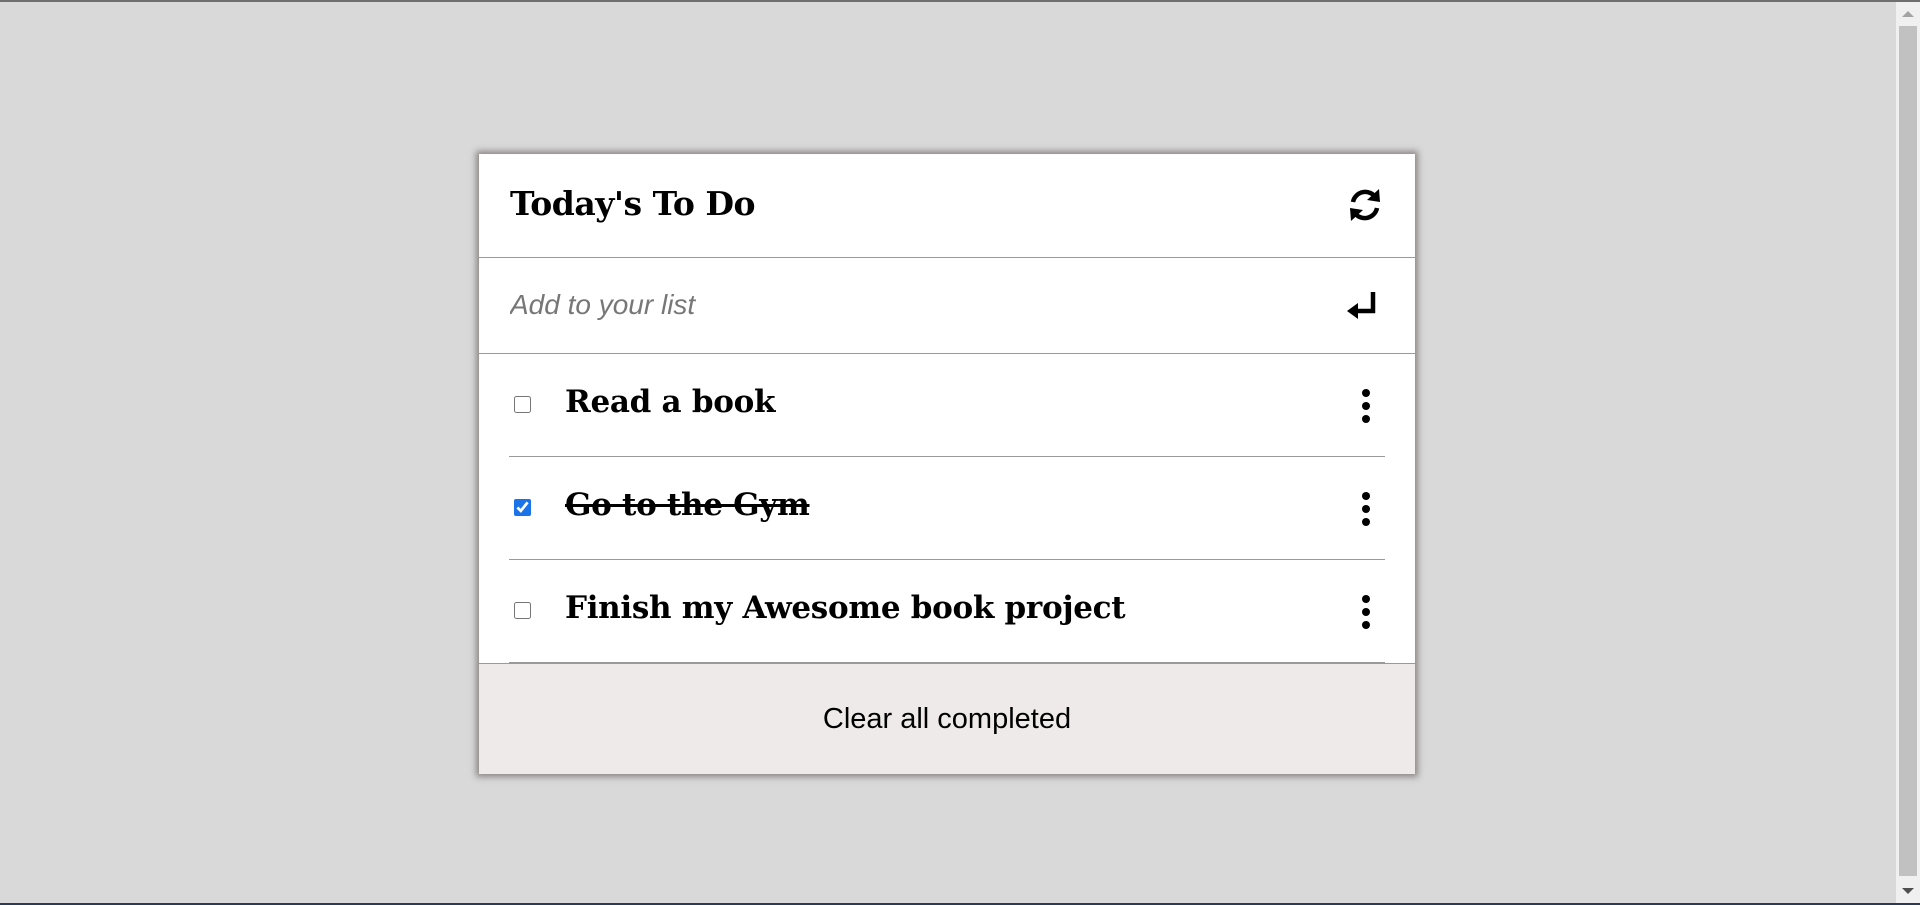  Describe the element at coordinates (947, 206) in the screenshot. I see `todo-header: Today's To Do` at that location.